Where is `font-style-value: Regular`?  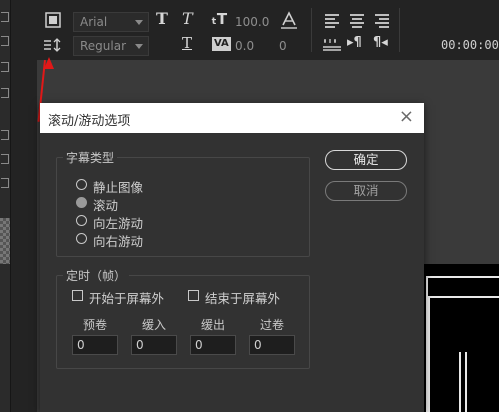 font-style-value: Regular is located at coordinates (103, 46).